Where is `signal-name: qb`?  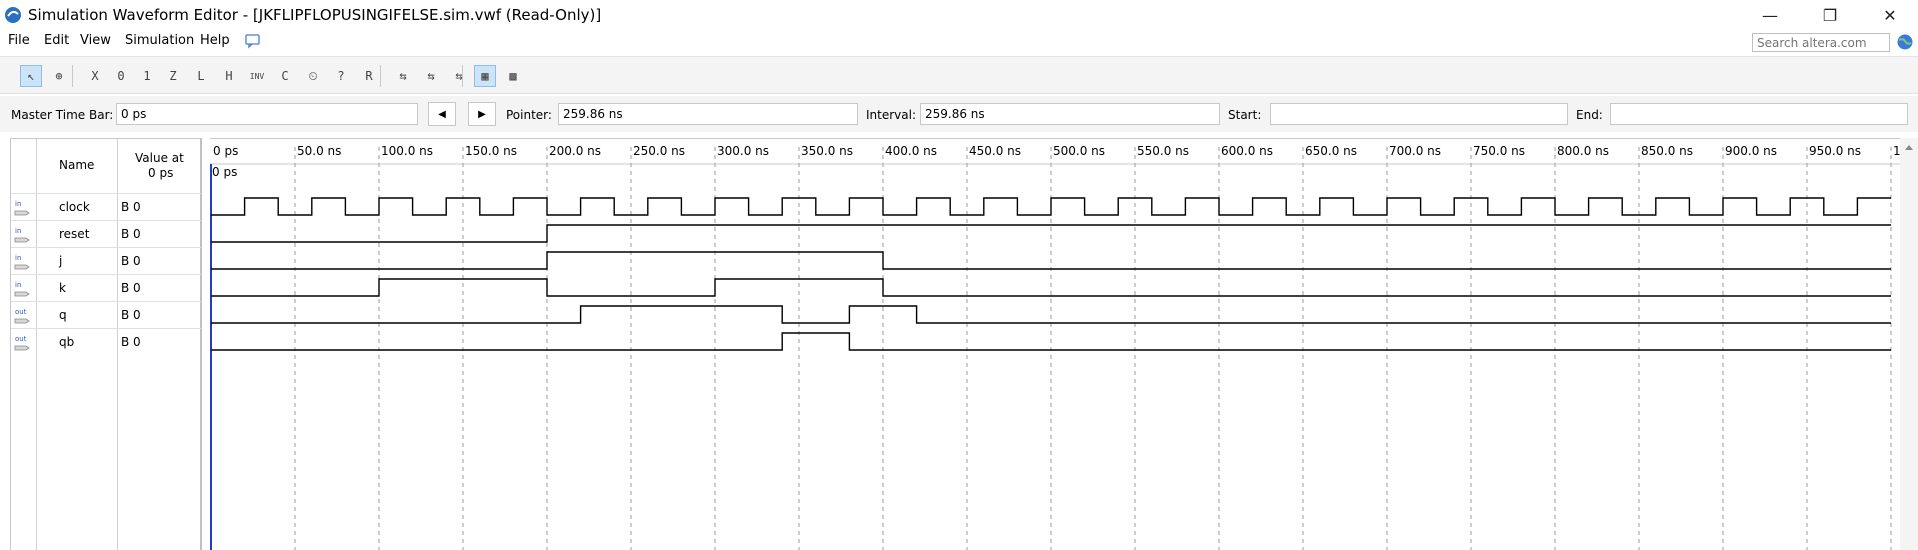
signal-name: qb is located at coordinates (67, 342).